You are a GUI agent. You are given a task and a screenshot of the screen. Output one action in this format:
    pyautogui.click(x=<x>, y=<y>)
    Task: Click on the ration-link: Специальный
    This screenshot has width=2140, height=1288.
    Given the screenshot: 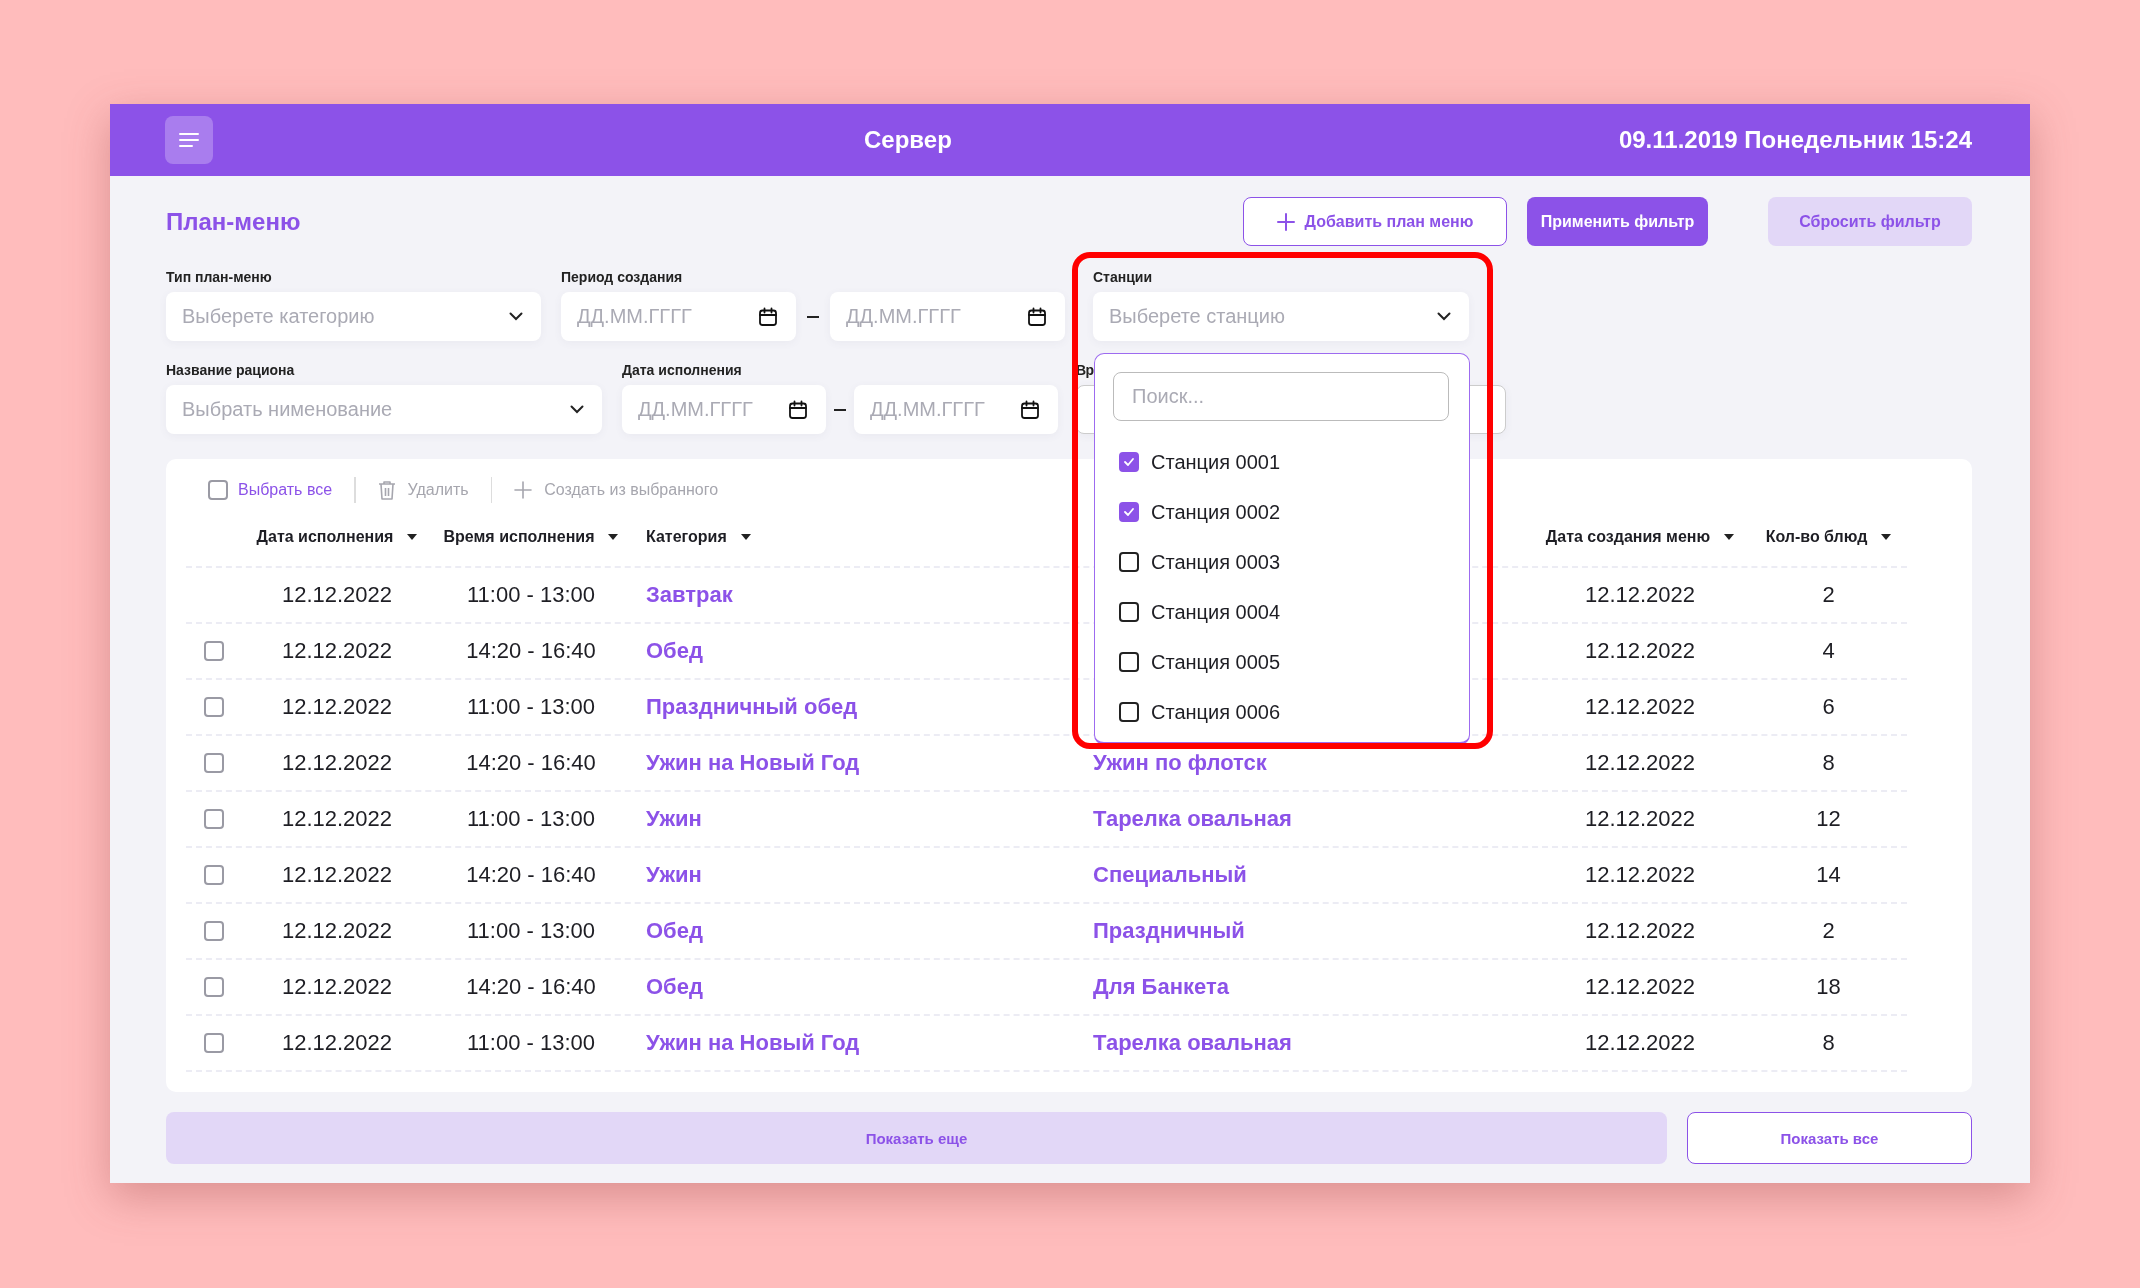 What is the action you would take?
    pyautogui.click(x=1170, y=875)
    